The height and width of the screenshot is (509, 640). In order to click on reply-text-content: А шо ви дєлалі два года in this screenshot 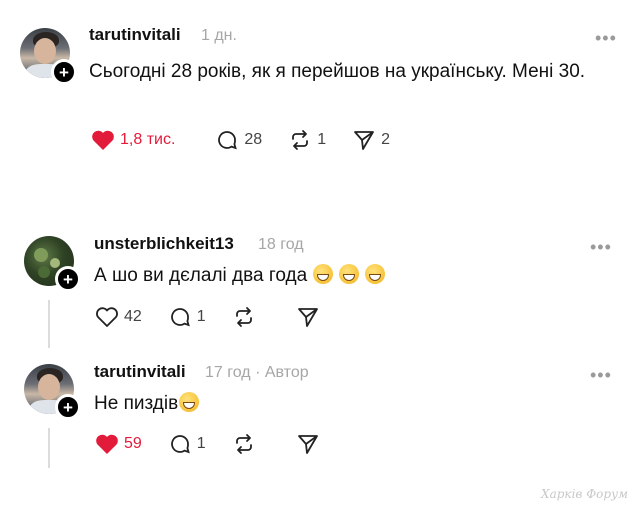, I will do `click(201, 275)`.